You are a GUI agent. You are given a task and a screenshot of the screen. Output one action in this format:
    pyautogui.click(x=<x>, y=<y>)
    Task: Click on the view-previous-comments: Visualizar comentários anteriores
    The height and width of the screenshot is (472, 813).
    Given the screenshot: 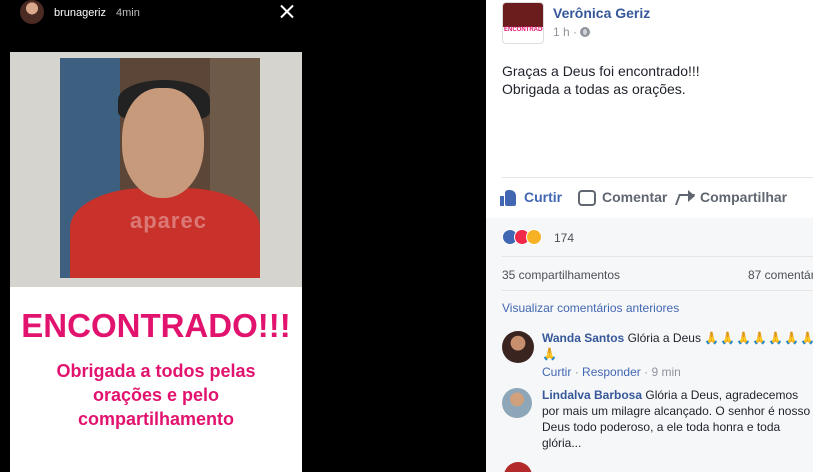 What is the action you would take?
    pyautogui.click(x=590, y=308)
    